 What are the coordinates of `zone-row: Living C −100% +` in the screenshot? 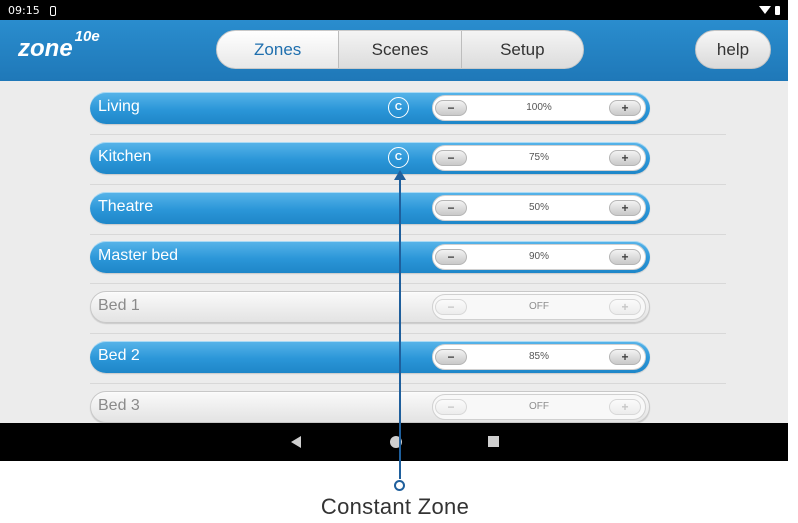 It's located at (408, 113).